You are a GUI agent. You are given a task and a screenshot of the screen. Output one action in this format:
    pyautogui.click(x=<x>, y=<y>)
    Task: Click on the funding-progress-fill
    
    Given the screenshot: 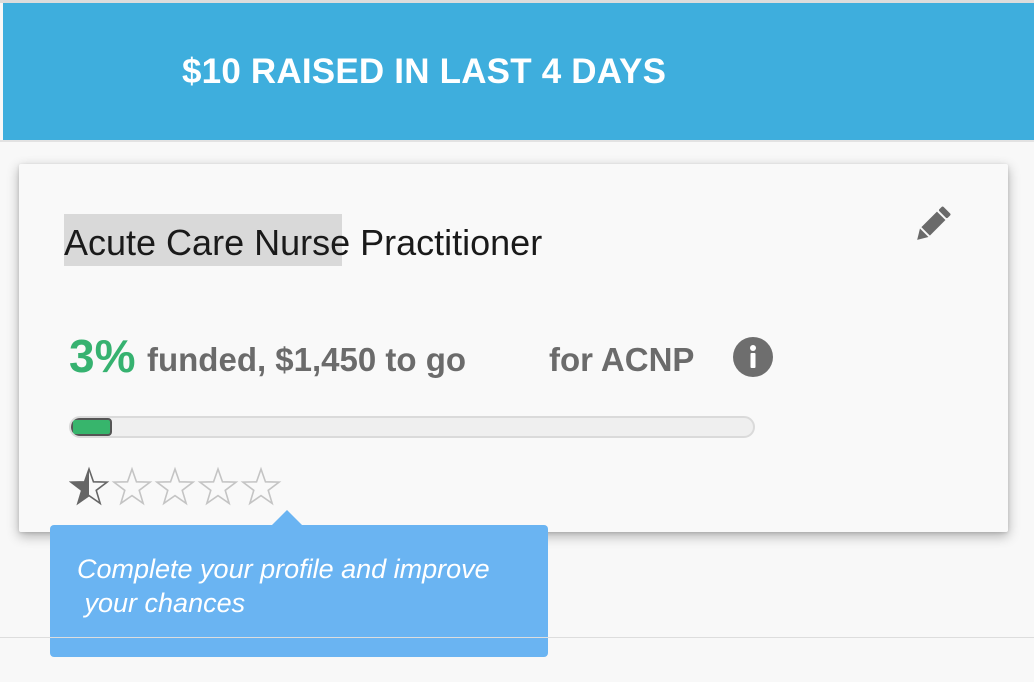 What is the action you would take?
    pyautogui.click(x=91, y=427)
    